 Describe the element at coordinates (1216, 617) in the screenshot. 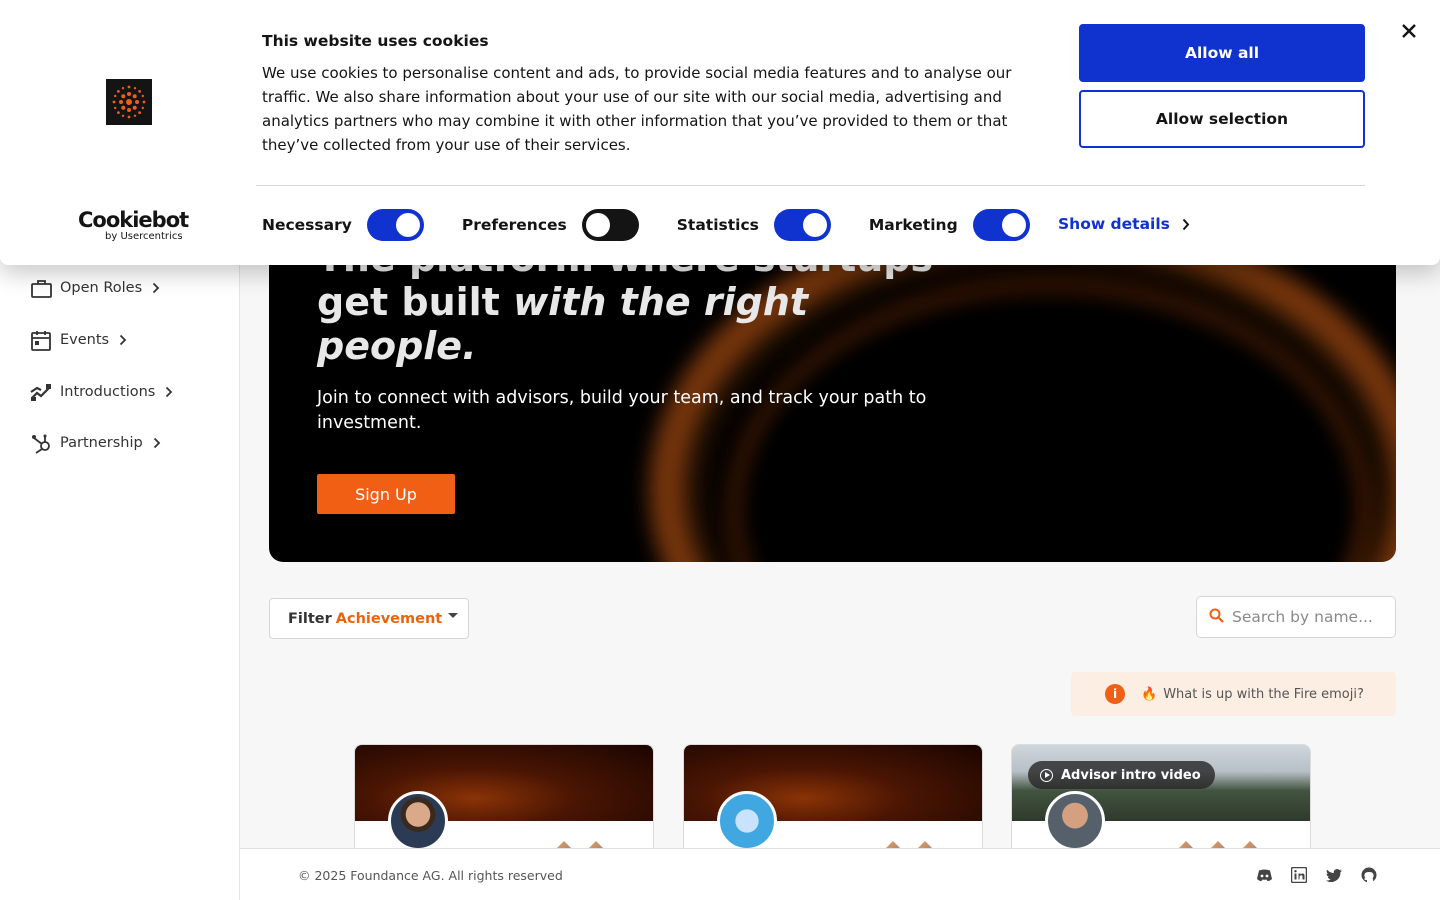

I see `search-icon` at that location.